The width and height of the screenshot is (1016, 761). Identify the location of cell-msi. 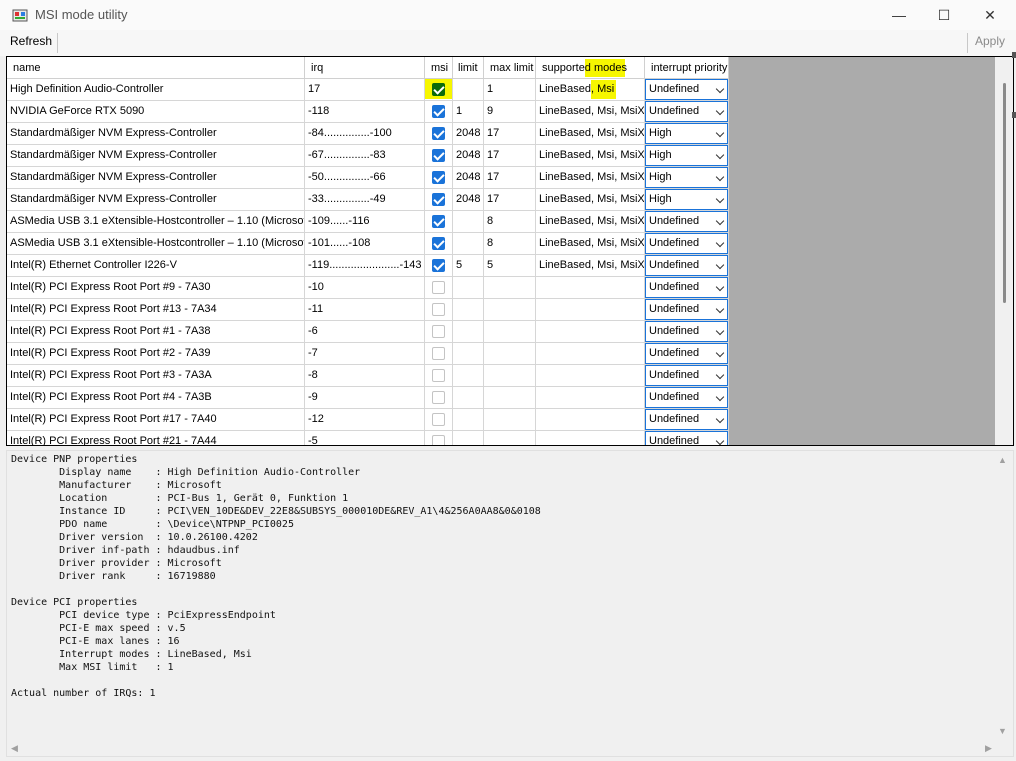
(439, 89).